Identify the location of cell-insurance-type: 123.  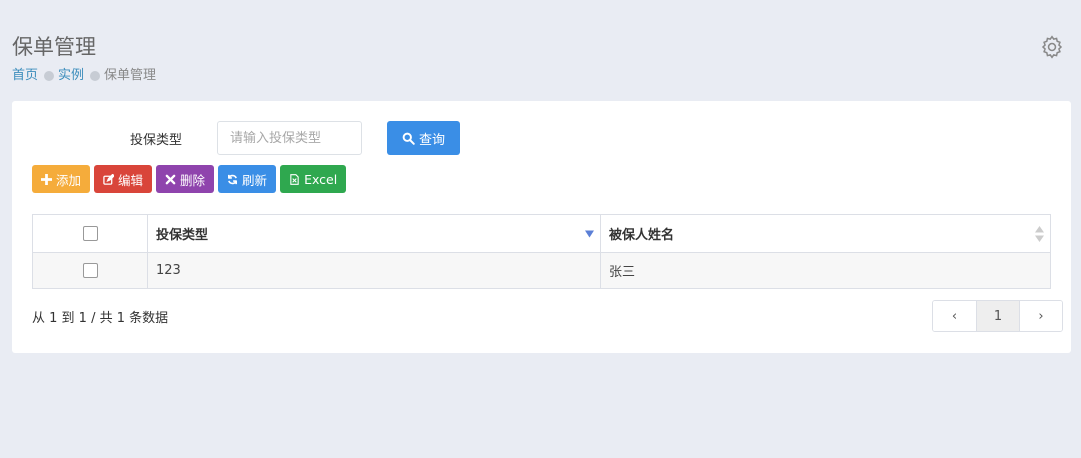
(374, 270).